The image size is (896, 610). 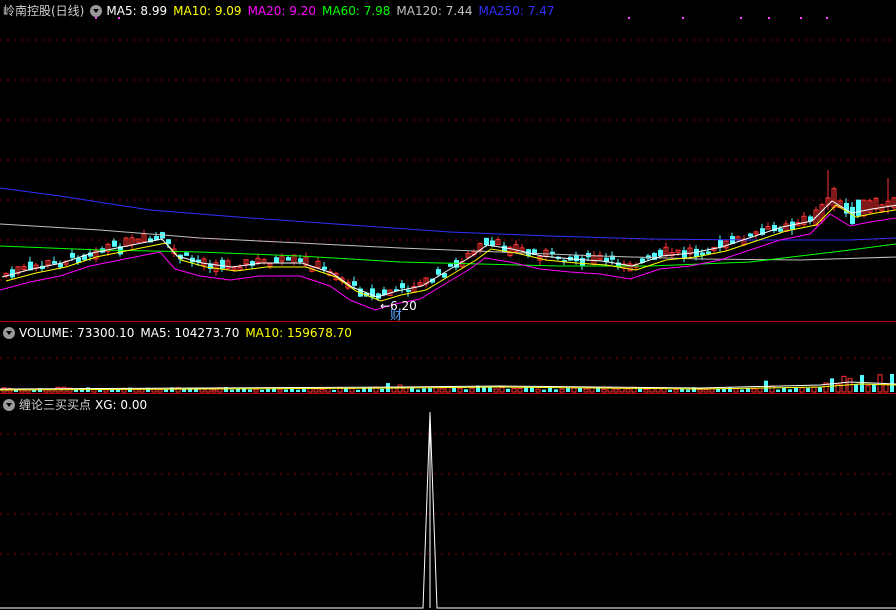 What do you see at coordinates (137, 11) in the screenshot?
I see `ma5-value: MA5: 8.99` at bounding box center [137, 11].